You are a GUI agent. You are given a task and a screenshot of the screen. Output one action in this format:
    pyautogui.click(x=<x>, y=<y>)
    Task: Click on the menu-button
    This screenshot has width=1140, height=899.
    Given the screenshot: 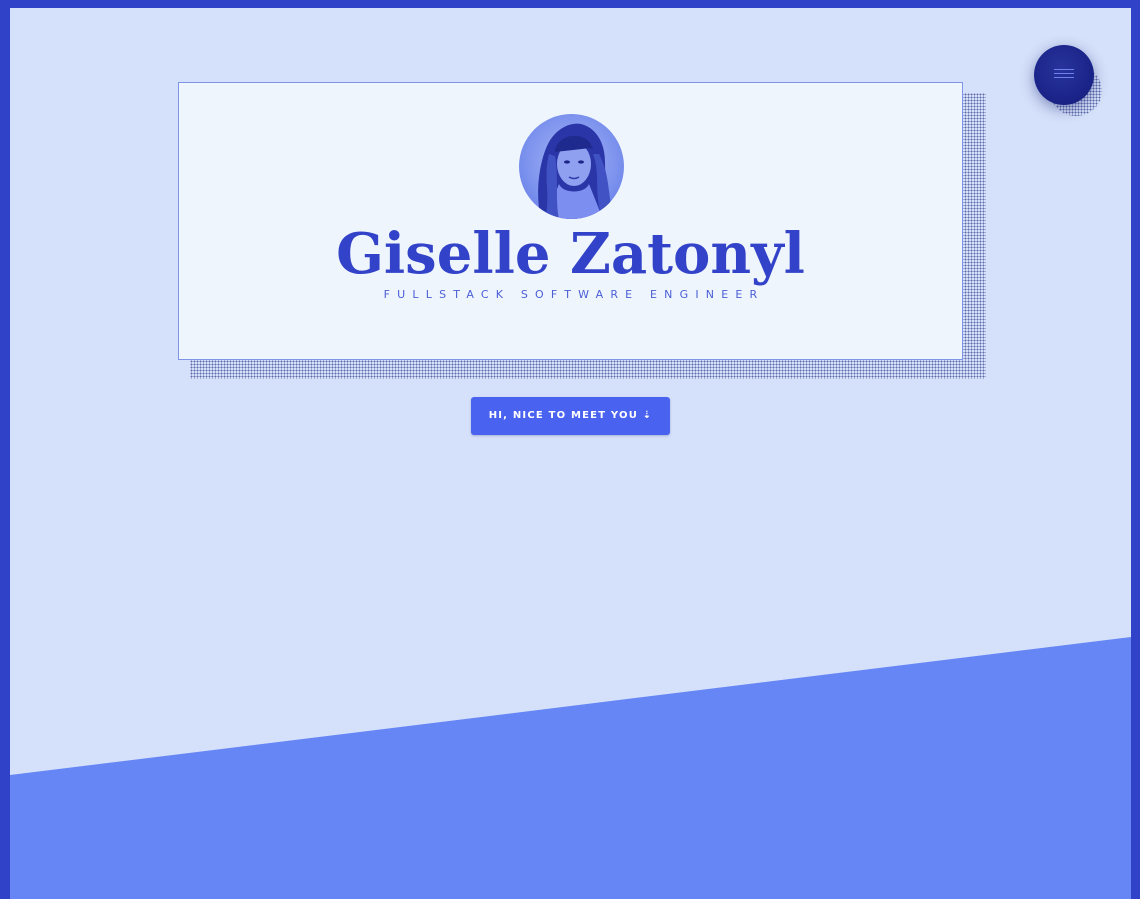 What is the action you would take?
    pyautogui.click(x=1064, y=75)
    